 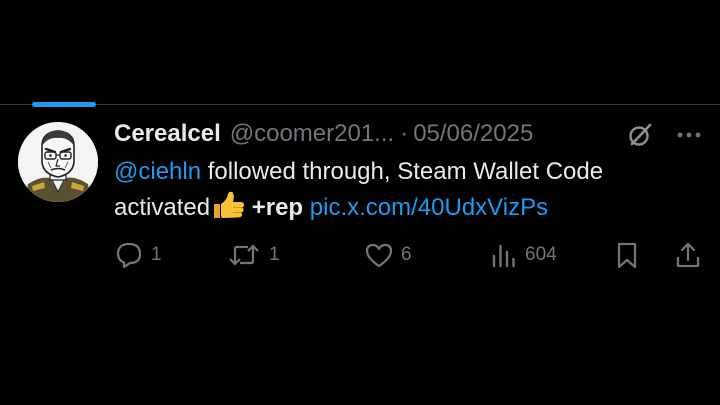 I want to click on display-name: Cerealcel, so click(x=167, y=134).